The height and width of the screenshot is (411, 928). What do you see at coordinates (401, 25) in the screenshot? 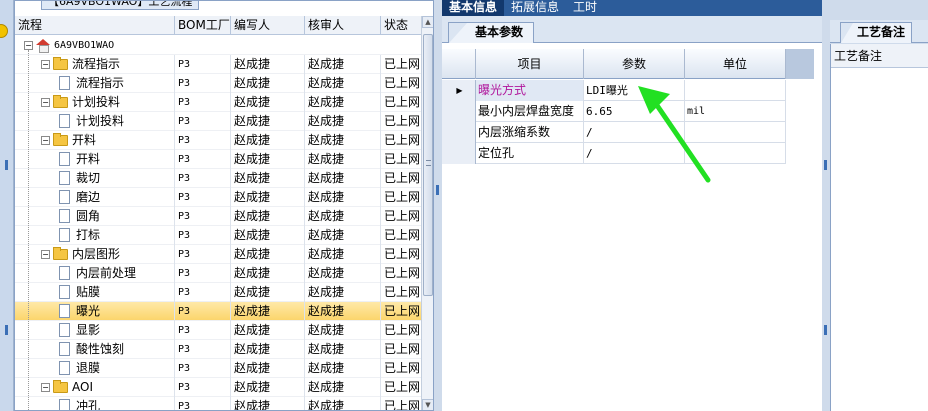
I see `col-header-status: 状态` at bounding box center [401, 25].